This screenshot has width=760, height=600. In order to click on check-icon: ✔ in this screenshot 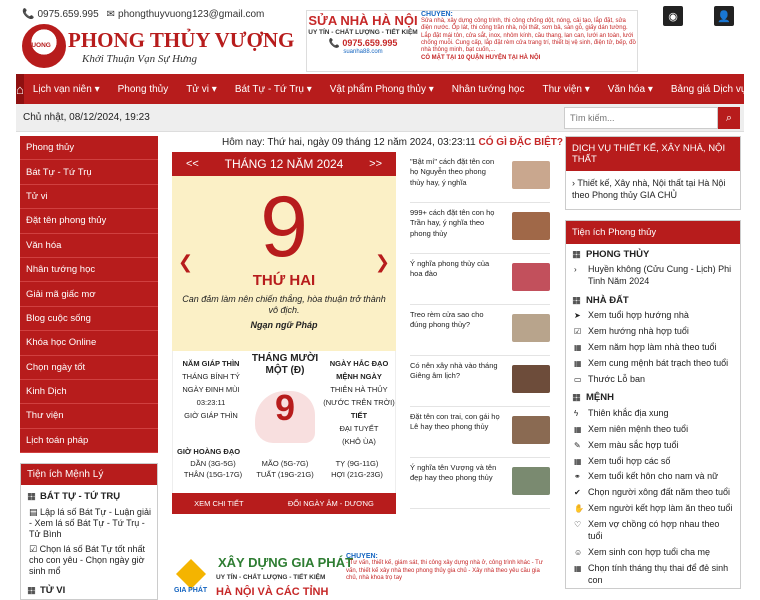, I will do `click(577, 493)`.